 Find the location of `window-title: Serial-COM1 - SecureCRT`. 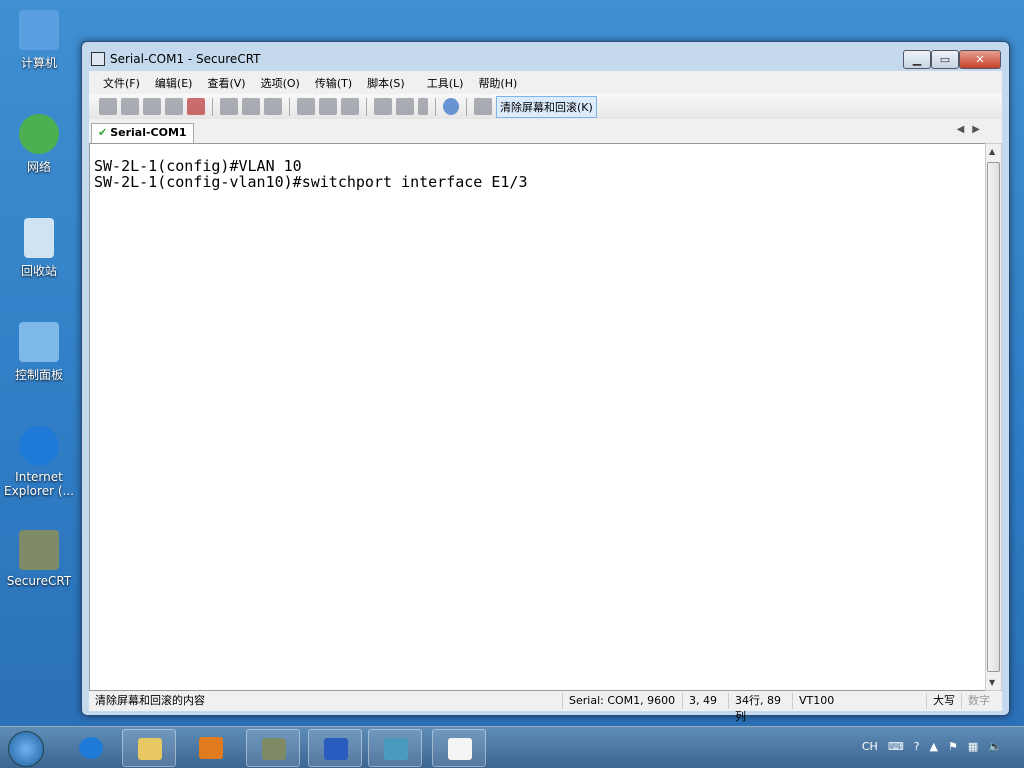

window-title: Serial-COM1 - SecureCRT is located at coordinates (185, 59).